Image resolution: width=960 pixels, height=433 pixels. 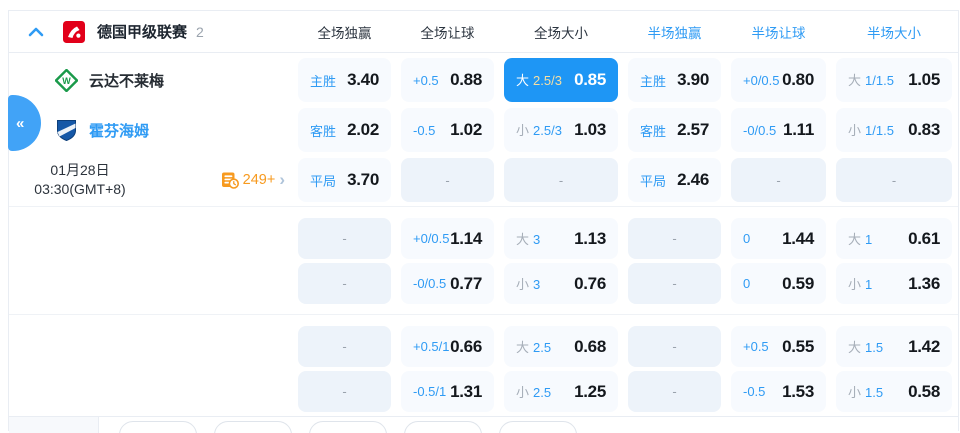 What do you see at coordinates (778, 238) in the screenshot?
I see `odds-cell-handicap-half: 0 1.44` at bounding box center [778, 238].